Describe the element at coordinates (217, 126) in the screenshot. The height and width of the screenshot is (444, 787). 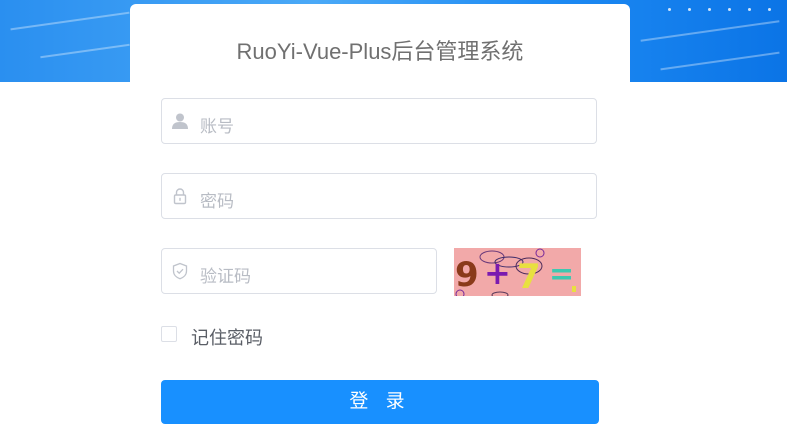
I see `username-placeholder: 账号` at that location.